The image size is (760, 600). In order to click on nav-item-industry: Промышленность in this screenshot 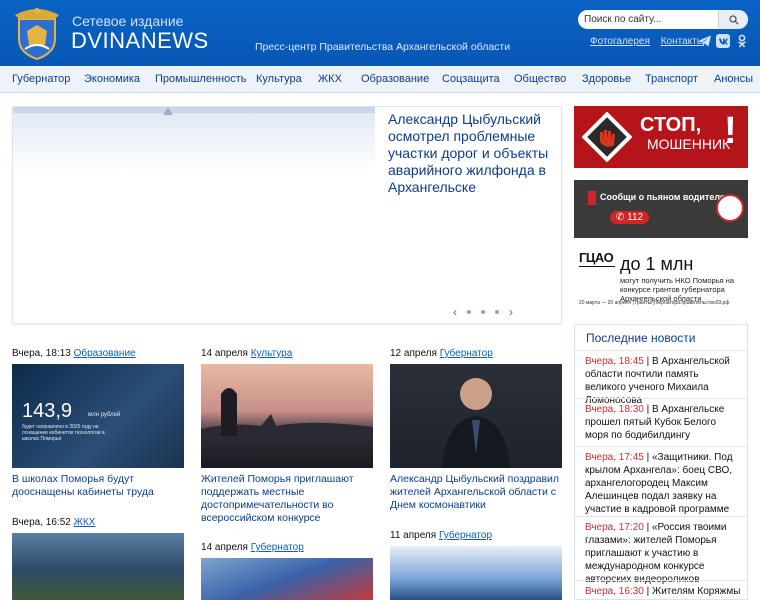, I will do `click(201, 79)`.